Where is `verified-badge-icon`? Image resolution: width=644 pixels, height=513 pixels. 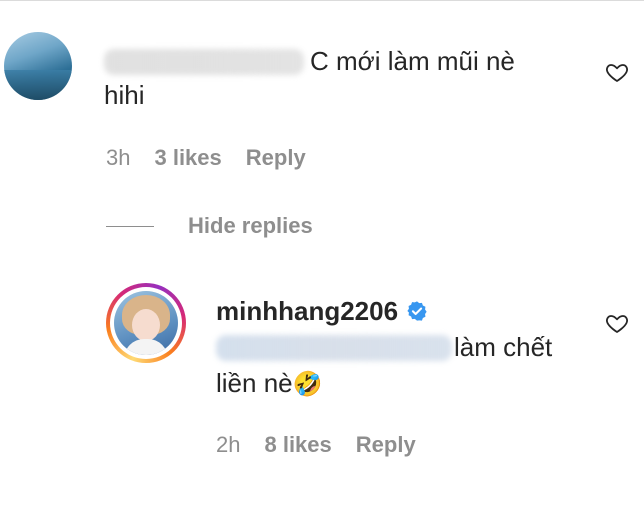 verified-badge-icon is located at coordinates (417, 311).